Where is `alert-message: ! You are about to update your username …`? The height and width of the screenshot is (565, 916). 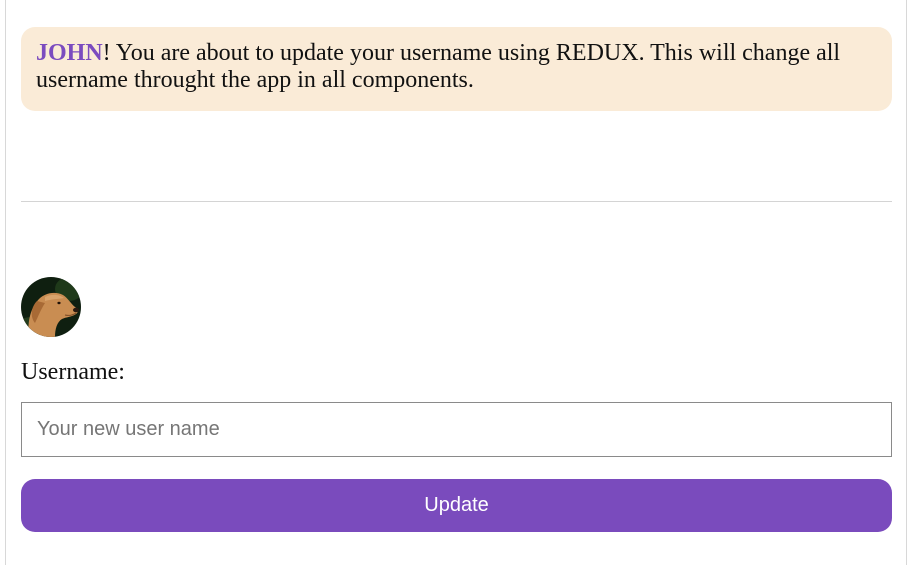
alert-message: ! You are about to update your username … is located at coordinates (438, 66).